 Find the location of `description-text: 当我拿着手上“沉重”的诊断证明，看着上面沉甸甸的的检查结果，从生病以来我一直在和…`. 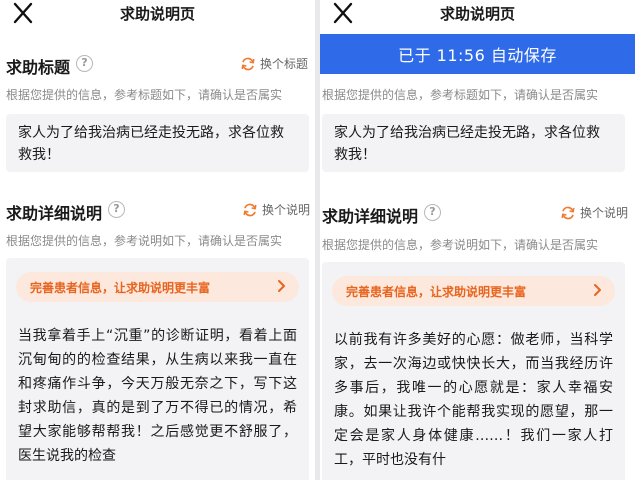

description-text: 当我拿着手上“沉重”的诊断证明，看着上面沉甸甸的的检查结果，从生病以来我一直在和… is located at coordinates (157, 396).